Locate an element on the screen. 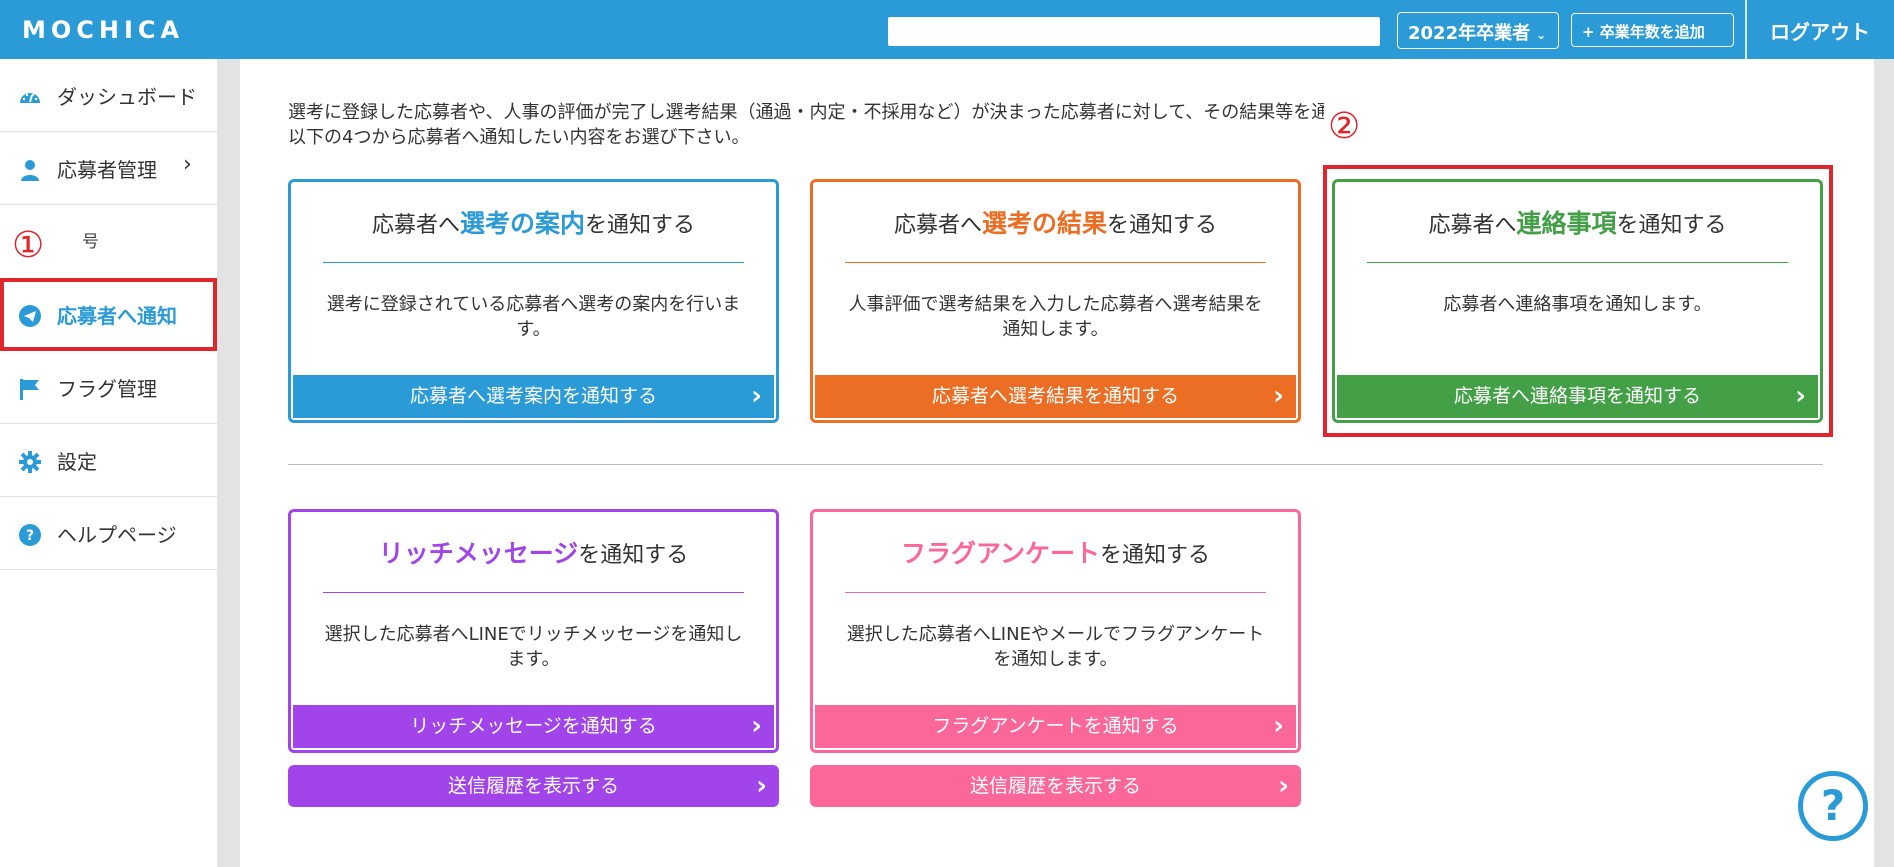 Image resolution: width=1894 pixels, height=867 pixels. top-header: MOCHICA 2022年卒業者 ⌄ + 卒業年数を追加 ログアウト is located at coordinates (947, 29).